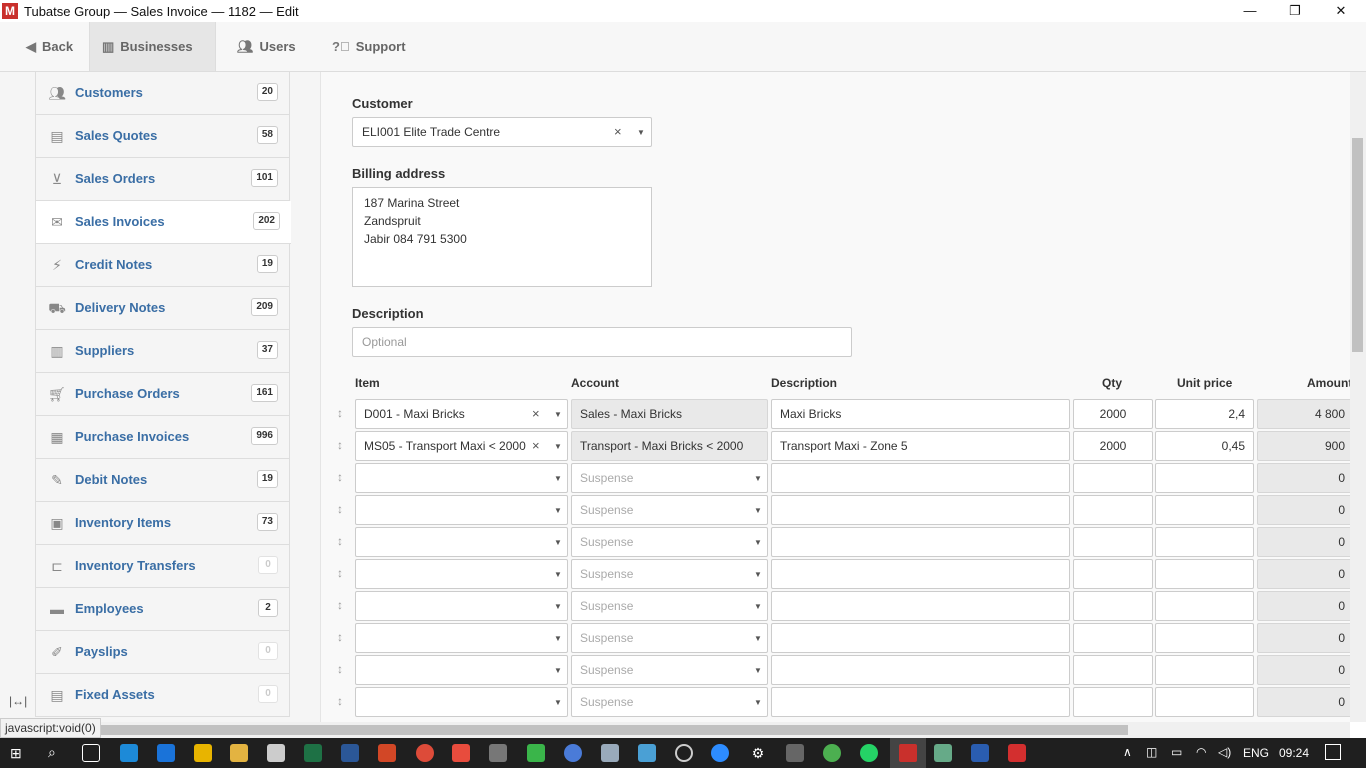 The image size is (1366, 768). I want to click on sidebar-item-delivery-notes: ⛟ Delivery Notes 209, so click(162, 308).